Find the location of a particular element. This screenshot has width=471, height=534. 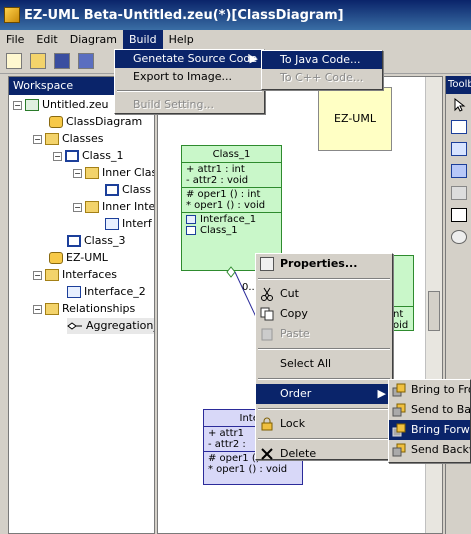

tree-item-ezuml: EZ-UML is located at coordinates (78, 258).